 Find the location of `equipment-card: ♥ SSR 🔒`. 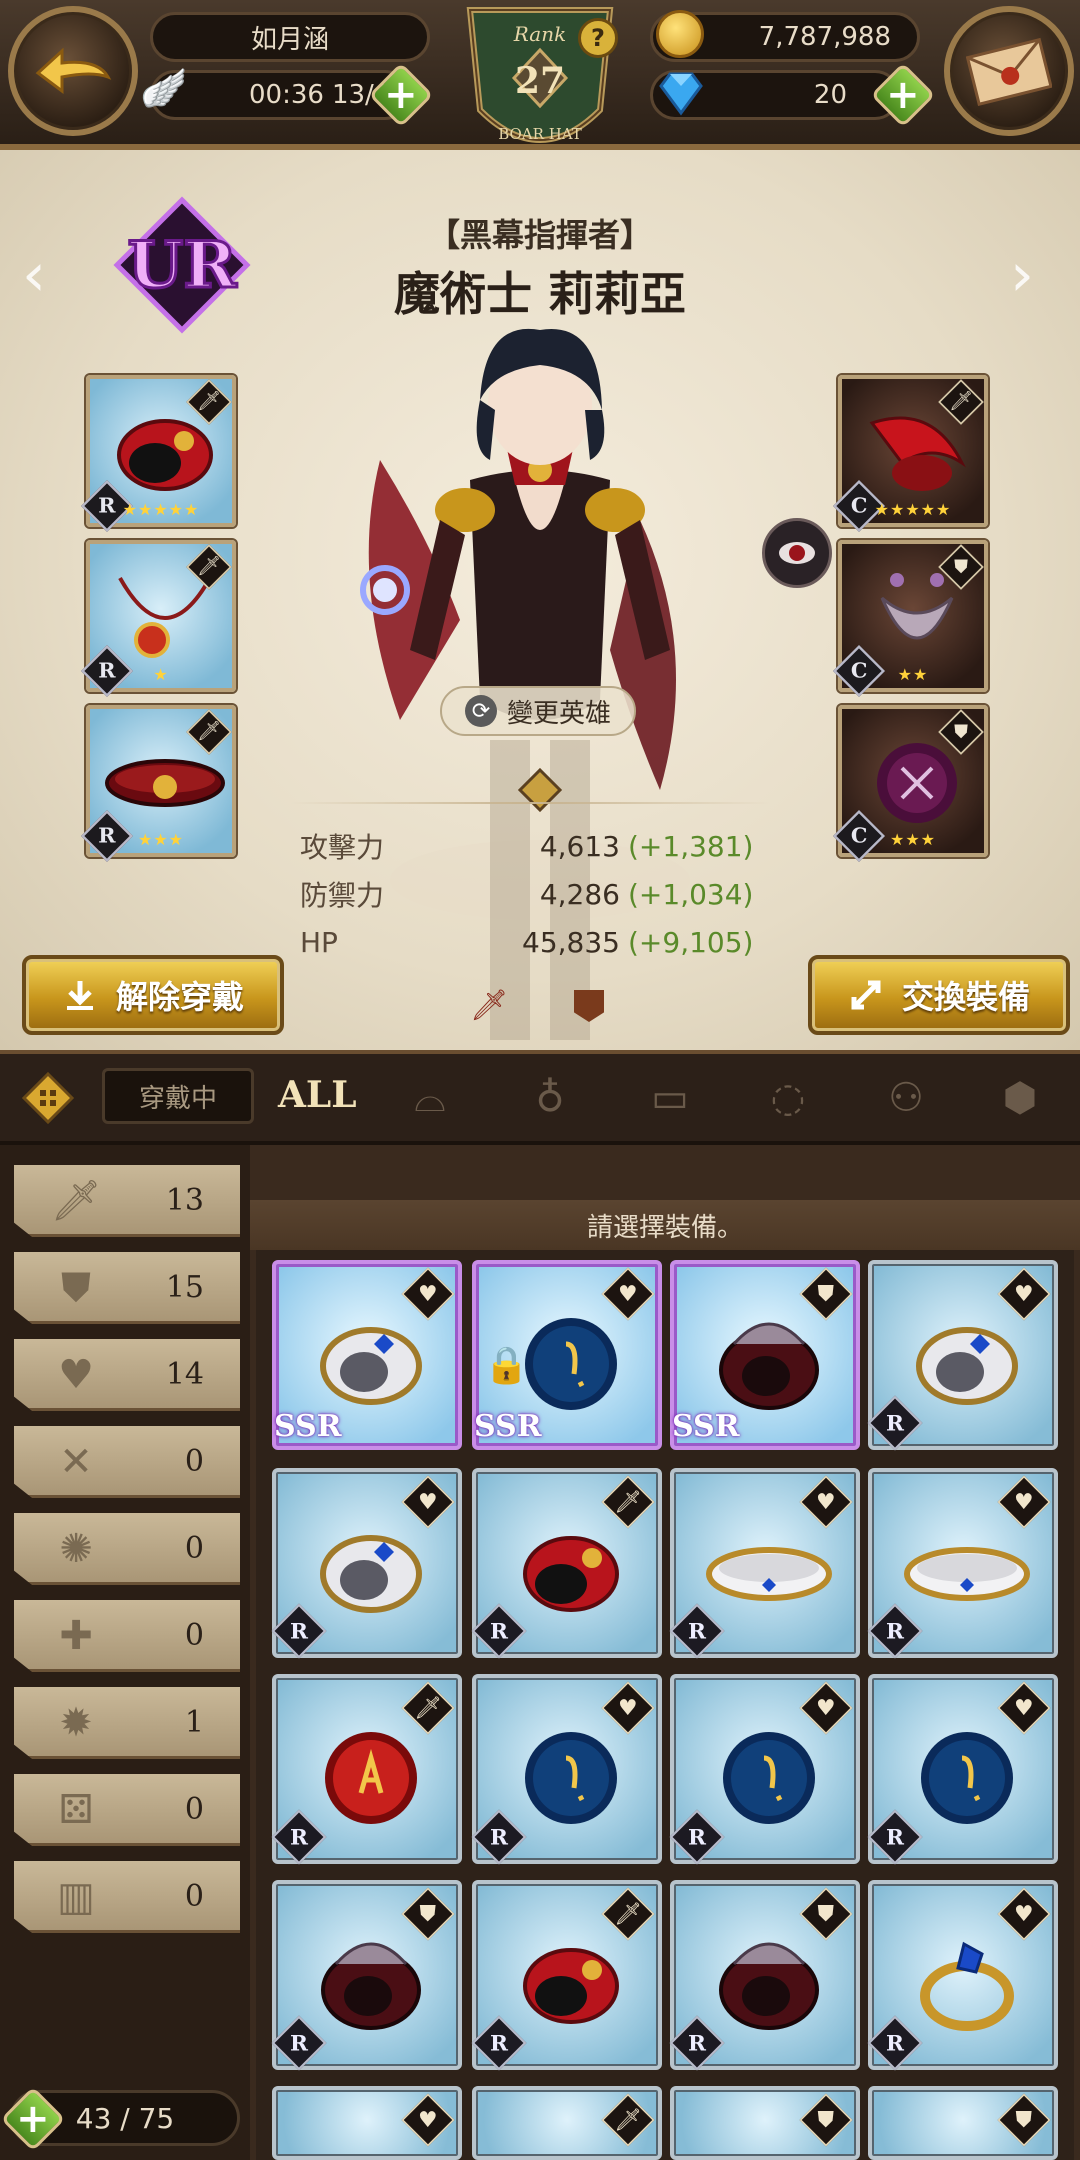

equipment-card: ♥ SSR 🔒 is located at coordinates (567, 1355).